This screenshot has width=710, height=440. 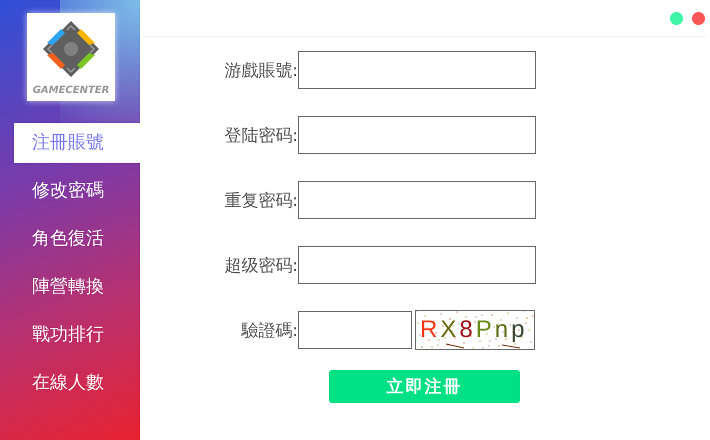 What do you see at coordinates (475, 330) in the screenshot?
I see `captcha-image: RX8Pnp` at bounding box center [475, 330].